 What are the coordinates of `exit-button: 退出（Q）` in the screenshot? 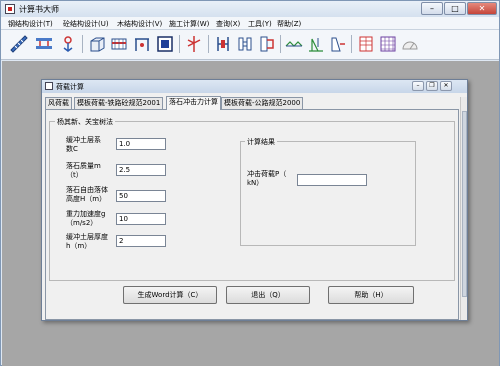 It's located at (268, 295).